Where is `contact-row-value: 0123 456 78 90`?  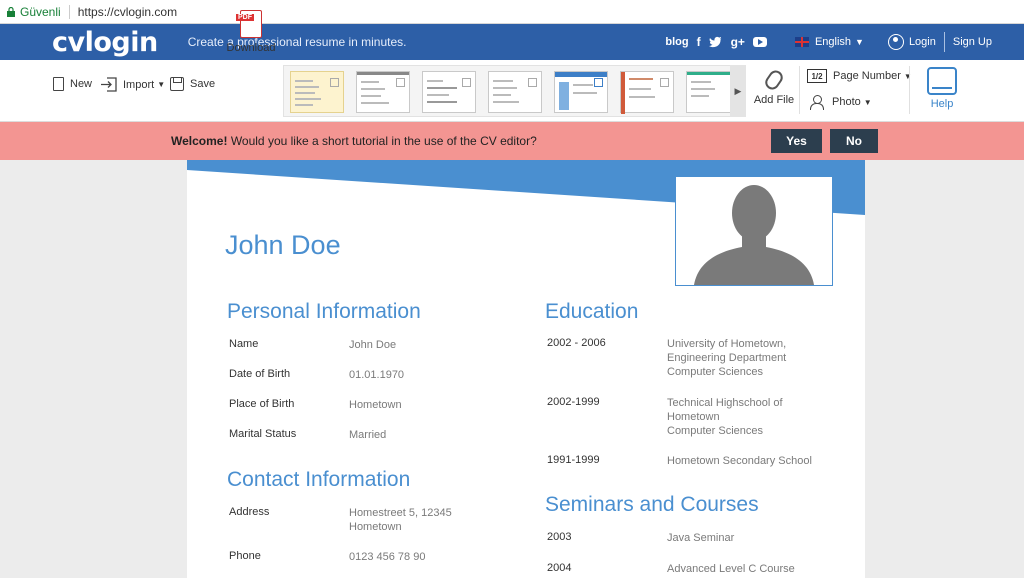 contact-row-value: 0123 456 78 90 is located at coordinates (387, 557).